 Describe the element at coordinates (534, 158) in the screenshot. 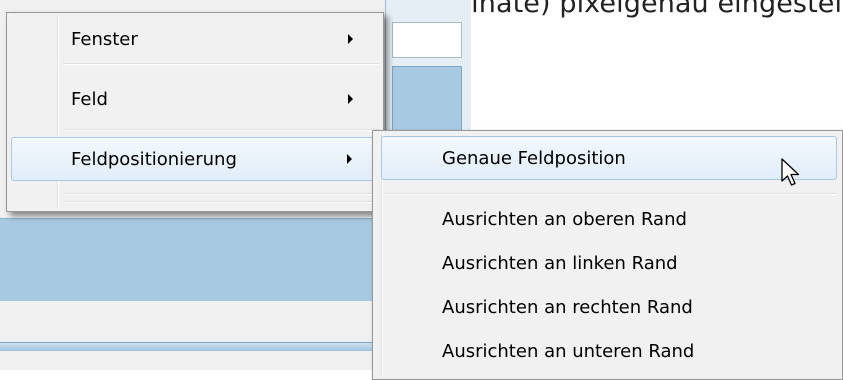

I see `submenu-item-label: Genaue Feldposition` at that location.